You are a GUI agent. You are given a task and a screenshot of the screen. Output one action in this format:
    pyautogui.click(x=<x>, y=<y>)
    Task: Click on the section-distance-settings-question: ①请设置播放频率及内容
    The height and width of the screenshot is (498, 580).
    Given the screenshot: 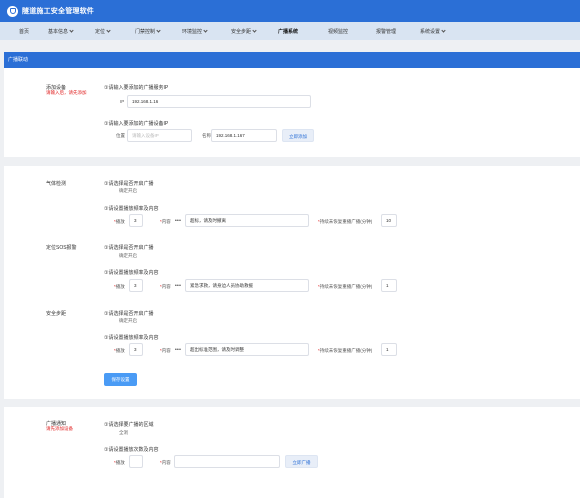 What is the action you would take?
    pyautogui.click(x=131, y=338)
    